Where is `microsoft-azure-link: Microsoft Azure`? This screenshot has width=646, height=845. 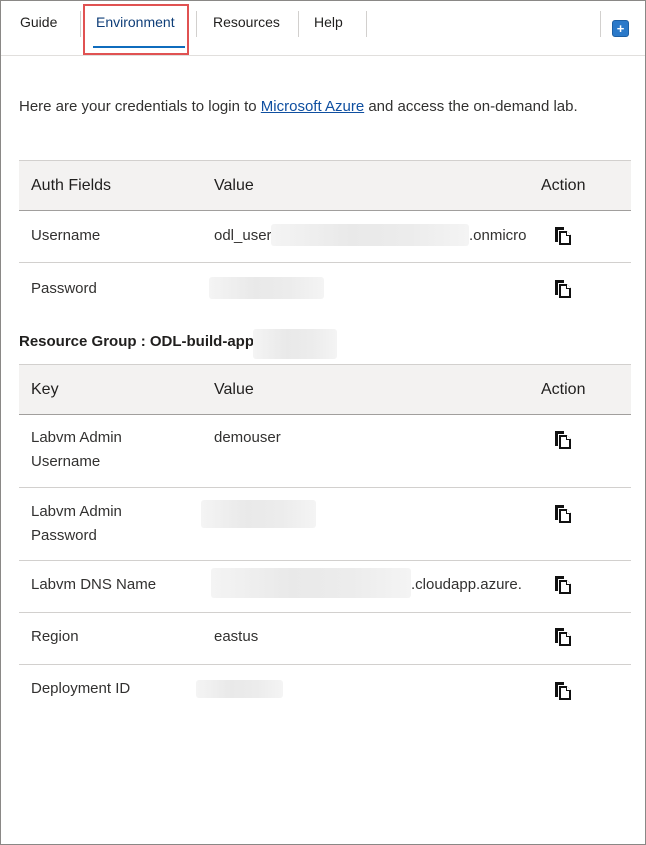 microsoft-azure-link: Microsoft Azure is located at coordinates (312, 106).